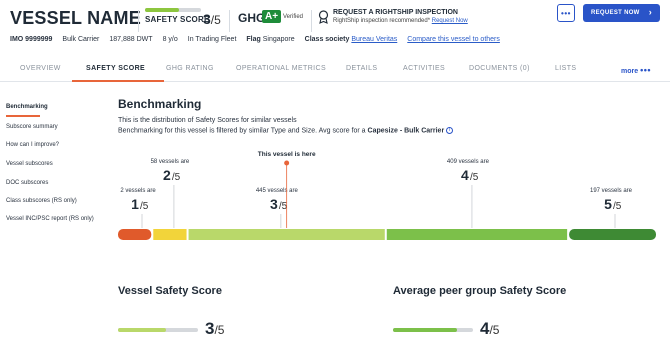  Describe the element at coordinates (142, 330) in the screenshot. I see `vessel-safety-score-bar-fill` at that location.